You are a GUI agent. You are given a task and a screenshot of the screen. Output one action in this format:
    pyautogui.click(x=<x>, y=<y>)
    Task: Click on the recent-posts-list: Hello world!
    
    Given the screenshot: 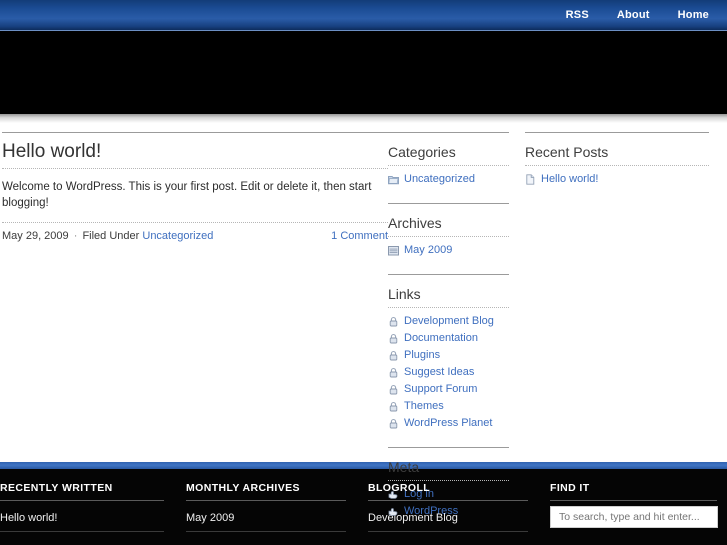 What is the action you would take?
    pyautogui.click(x=617, y=179)
    